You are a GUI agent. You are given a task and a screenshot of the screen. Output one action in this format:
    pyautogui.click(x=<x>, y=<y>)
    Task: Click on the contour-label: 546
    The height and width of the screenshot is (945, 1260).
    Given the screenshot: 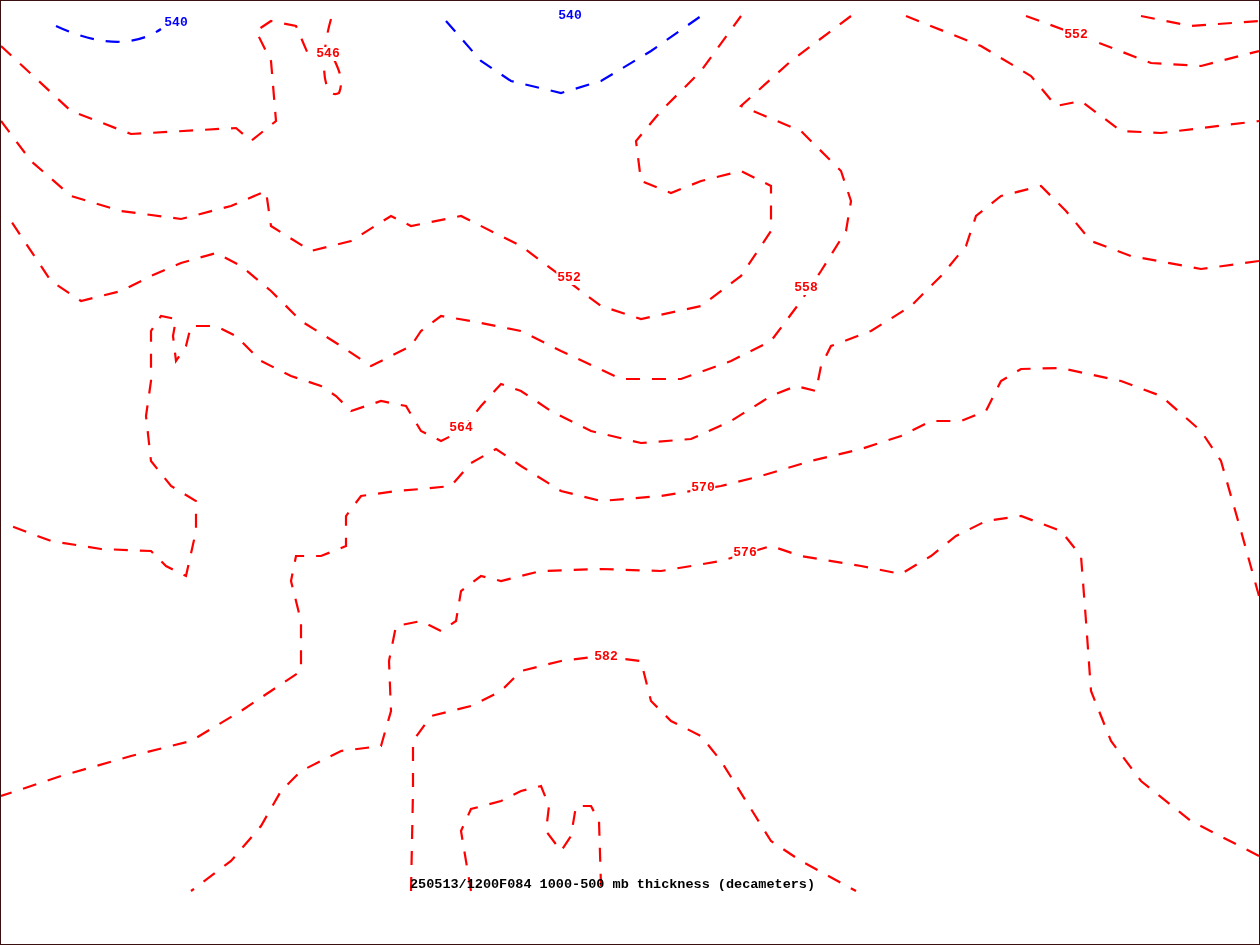 What is the action you would take?
    pyautogui.click(x=328, y=54)
    